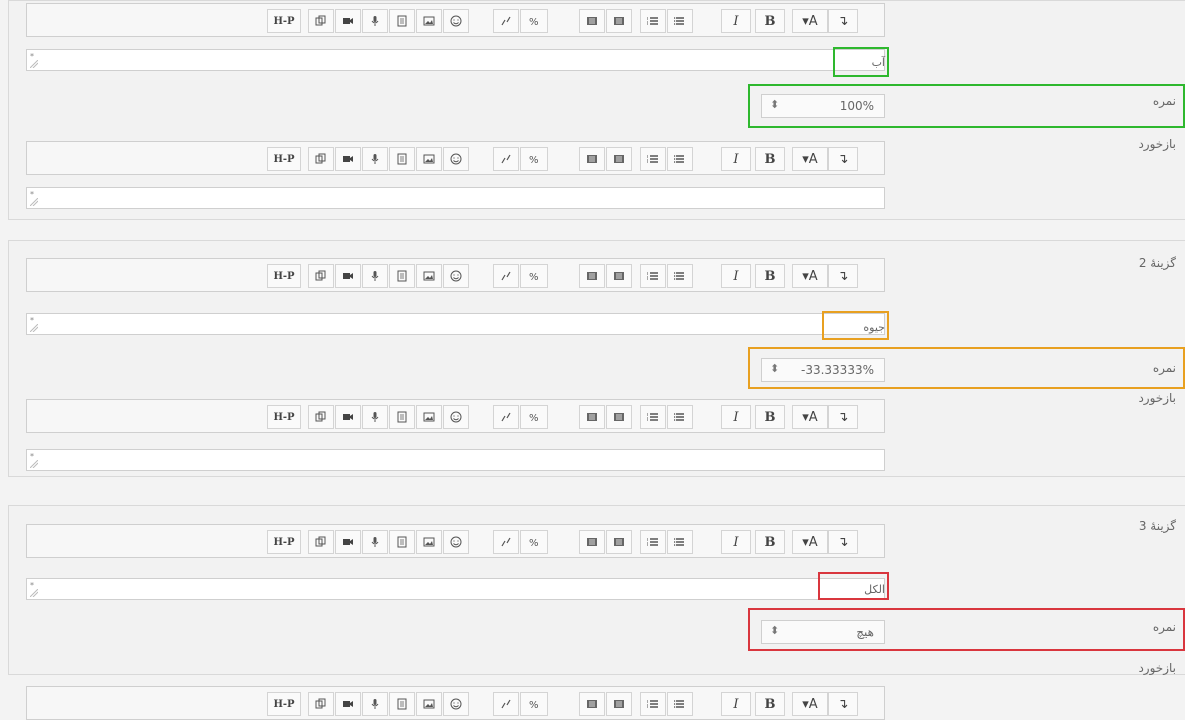  What do you see at coordinates (455, 198) in the screenshot?
I see `feedback-textarea-1: *` at bounding box center [455, 198].